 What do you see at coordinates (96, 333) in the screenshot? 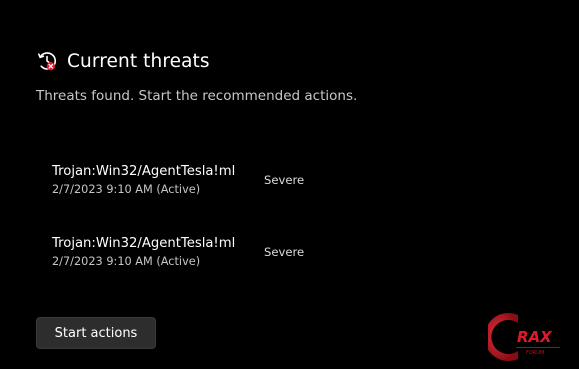
I see `start-actions-button: Start actions` at bounding box center [96, 333].